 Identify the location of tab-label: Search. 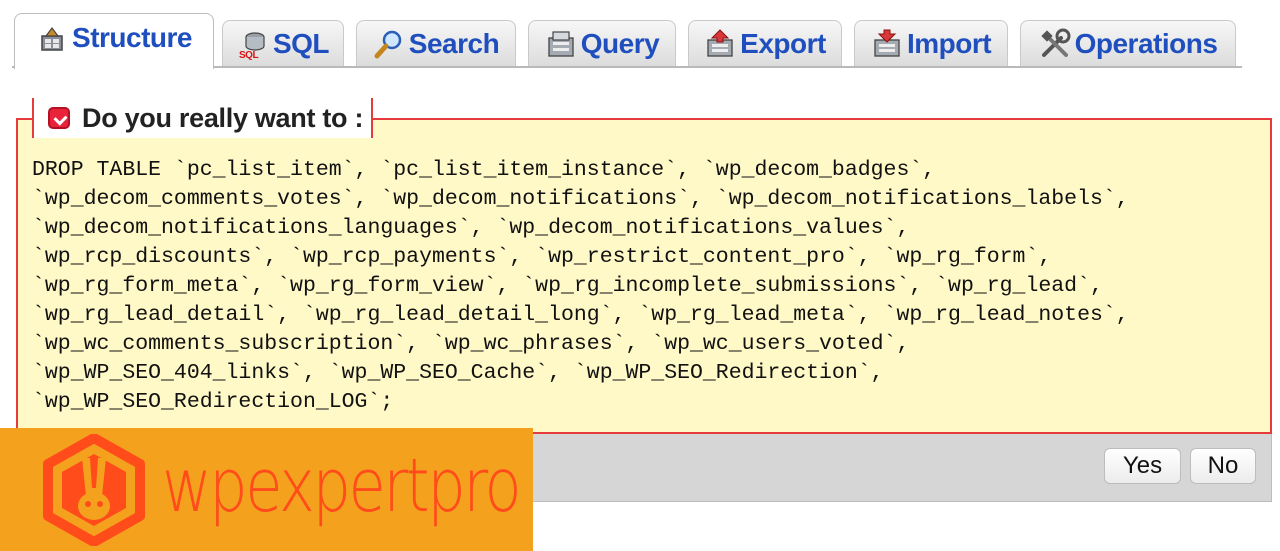
(454, 43).